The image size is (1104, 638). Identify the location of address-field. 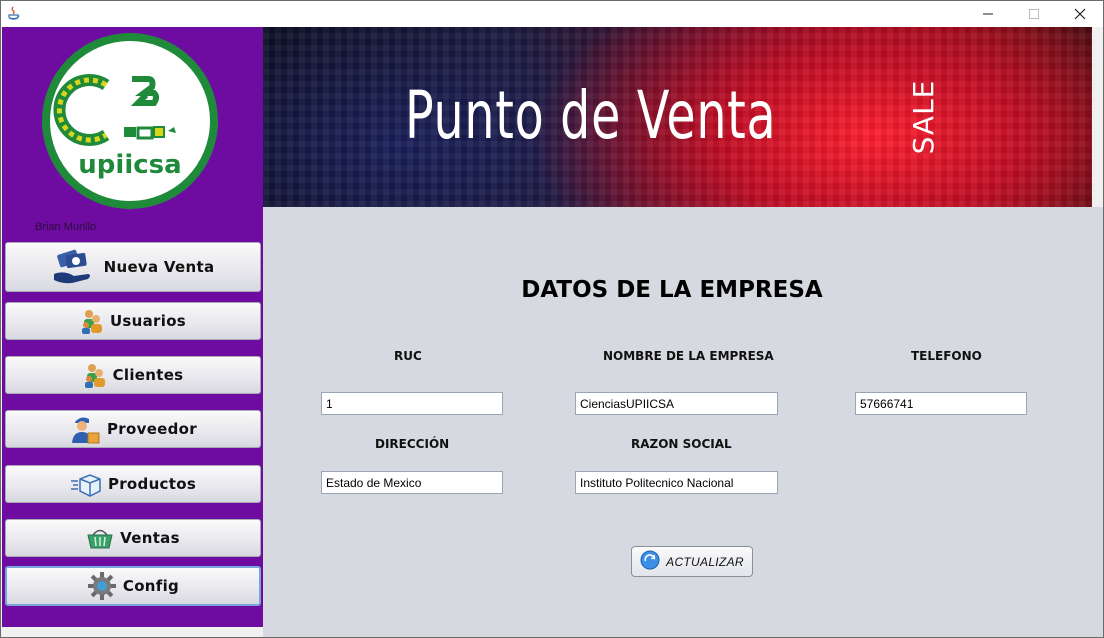
(412, 482).